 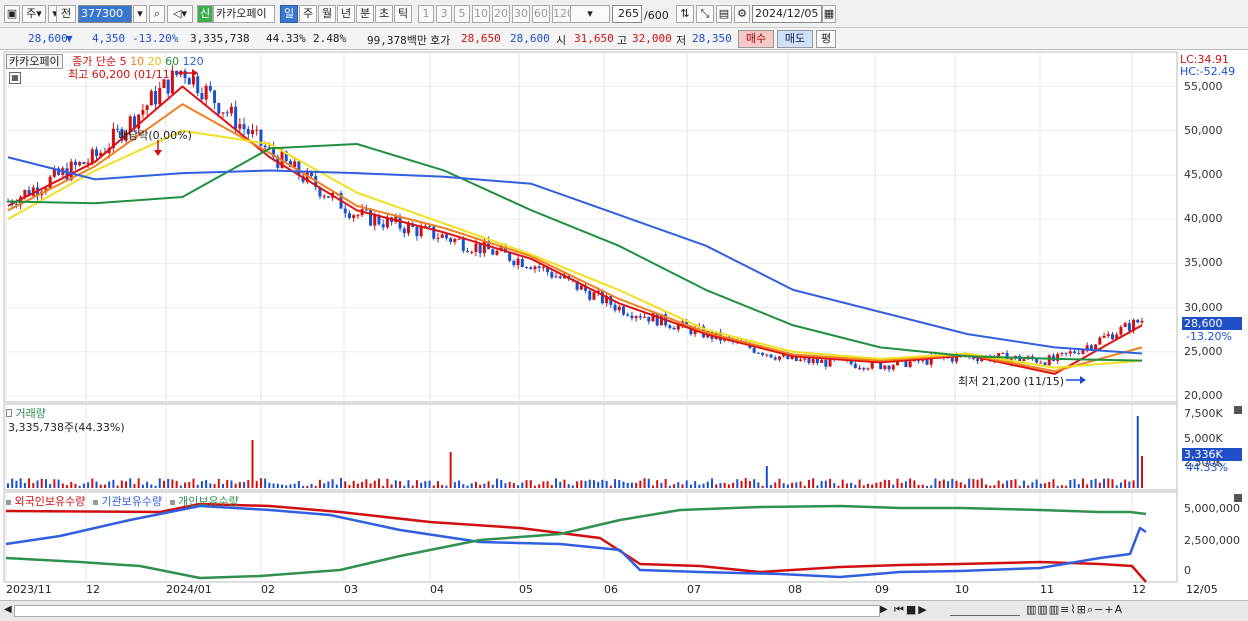 What do you see at coordinates (826, 39) in the screenshot?
I see `eval-button: 평` at bounding box center [826, 39].